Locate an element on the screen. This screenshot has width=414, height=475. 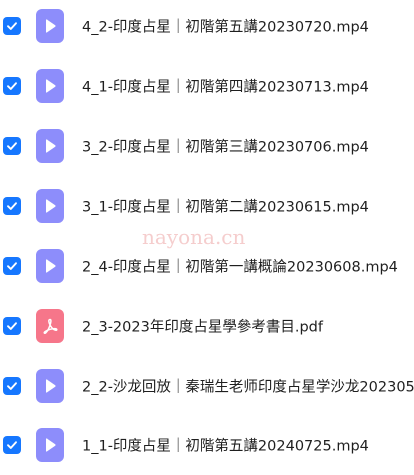
pdf-icon is located at coordinates (50, 326).